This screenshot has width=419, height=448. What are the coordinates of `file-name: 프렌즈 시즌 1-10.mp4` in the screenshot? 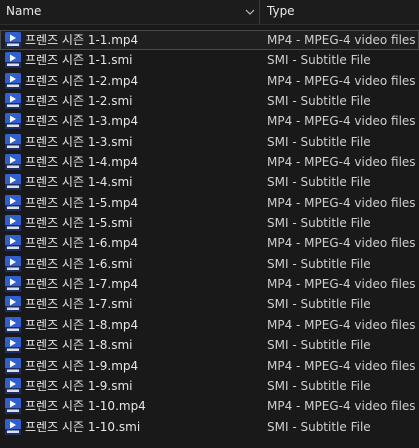 It's located at (85, 406).